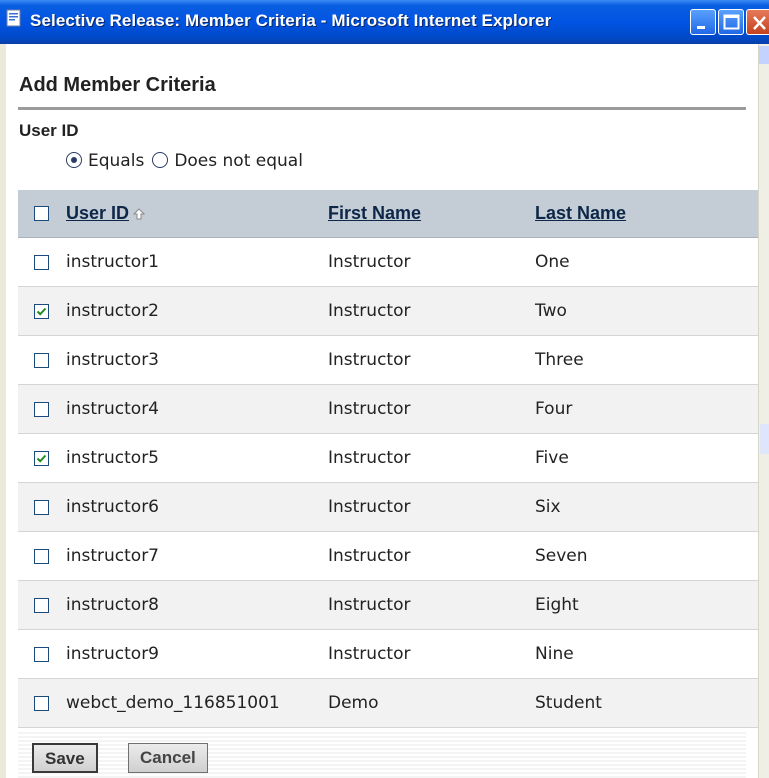  I want to click on table-row: instructor2 Instructor Two, so click(392, 311).